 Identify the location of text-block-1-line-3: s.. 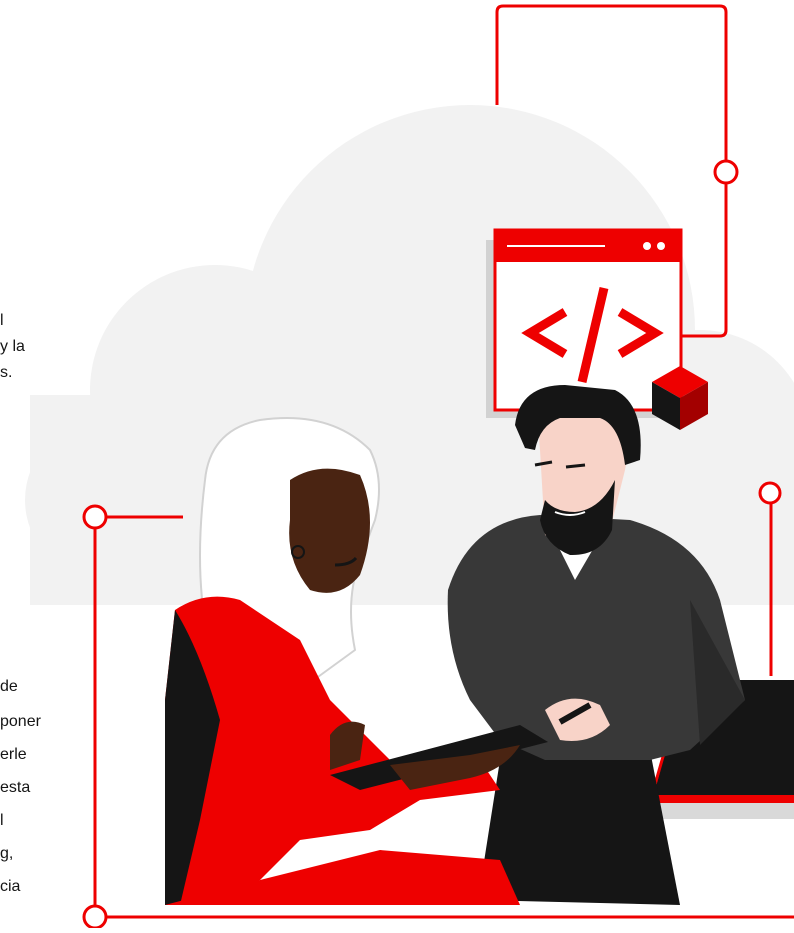
(6, 372).